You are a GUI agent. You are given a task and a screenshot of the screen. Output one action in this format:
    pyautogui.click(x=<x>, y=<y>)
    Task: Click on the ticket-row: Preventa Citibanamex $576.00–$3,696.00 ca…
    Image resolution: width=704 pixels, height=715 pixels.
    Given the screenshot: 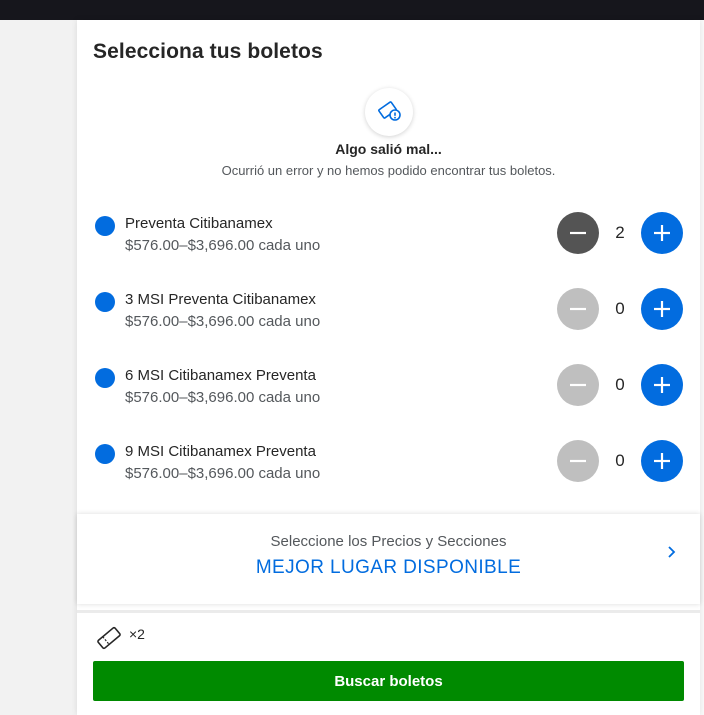 What is the action you would take?
    pyautogui.click(x=388, y=242)
    